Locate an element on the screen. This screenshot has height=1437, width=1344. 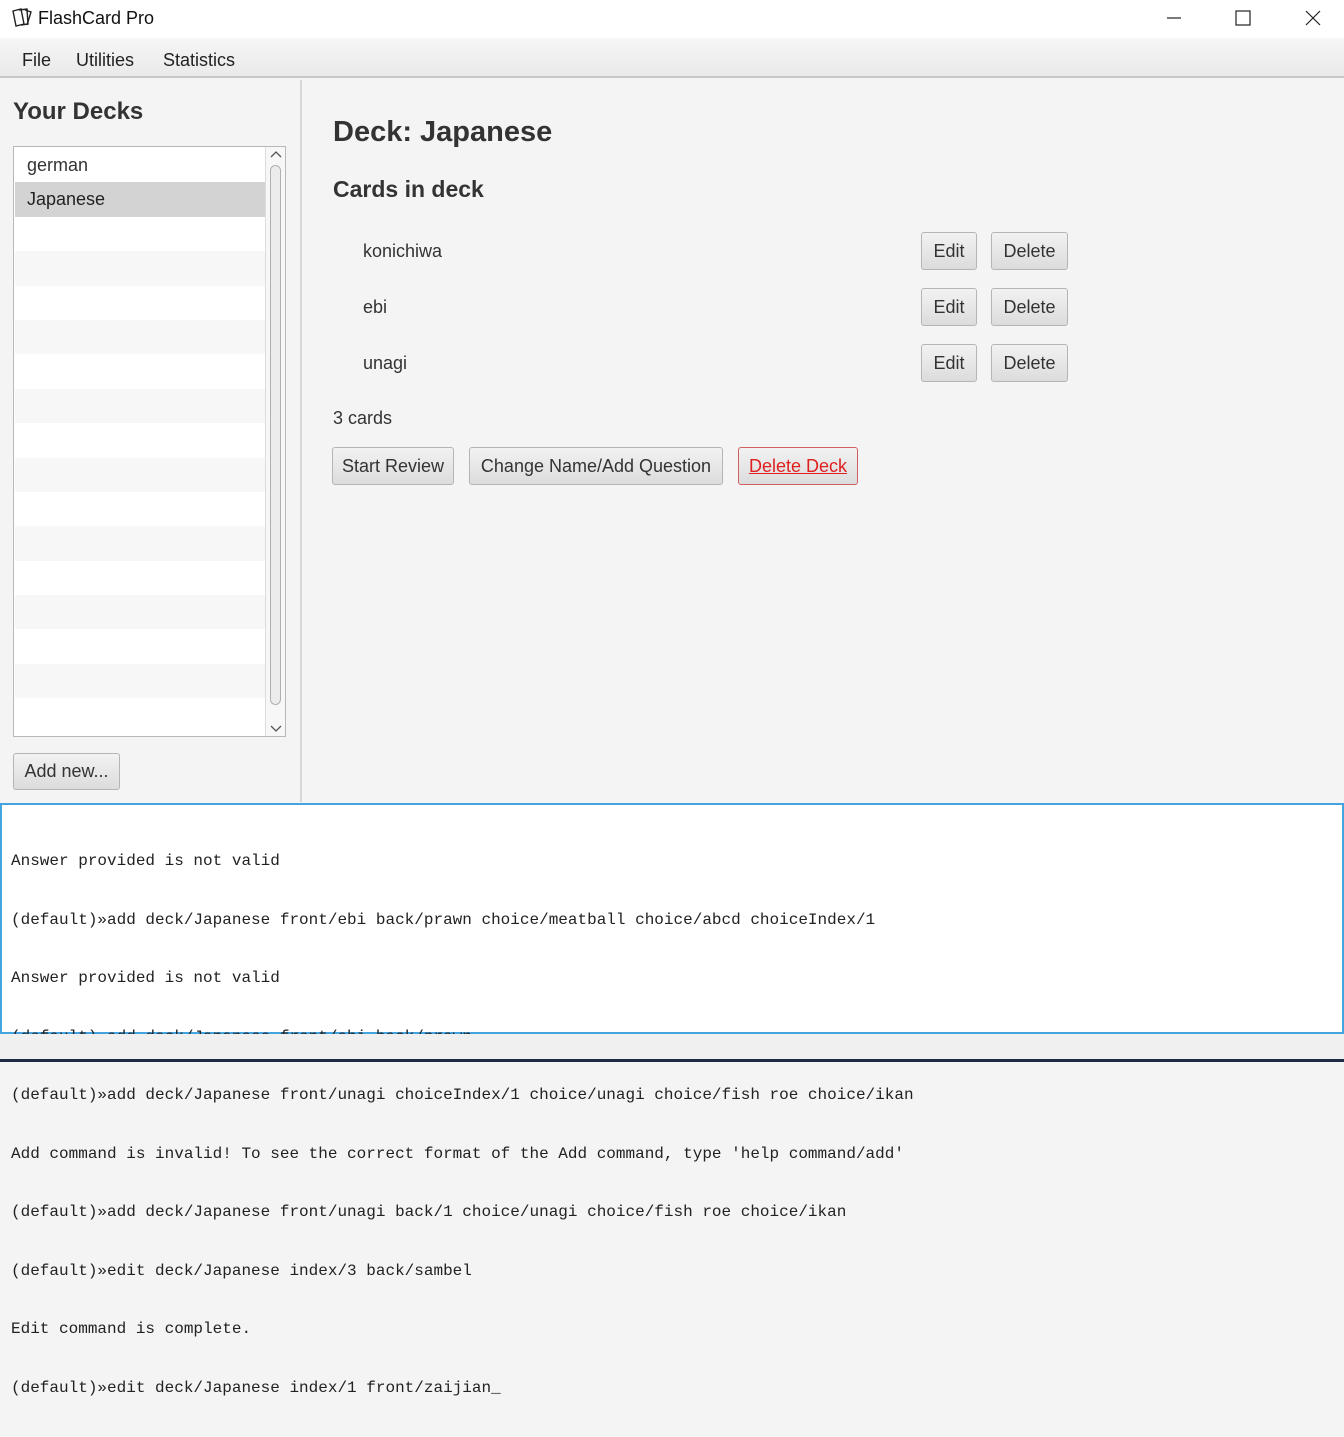
sidebar-title: Your Decks is located at coordinates (78, 111).